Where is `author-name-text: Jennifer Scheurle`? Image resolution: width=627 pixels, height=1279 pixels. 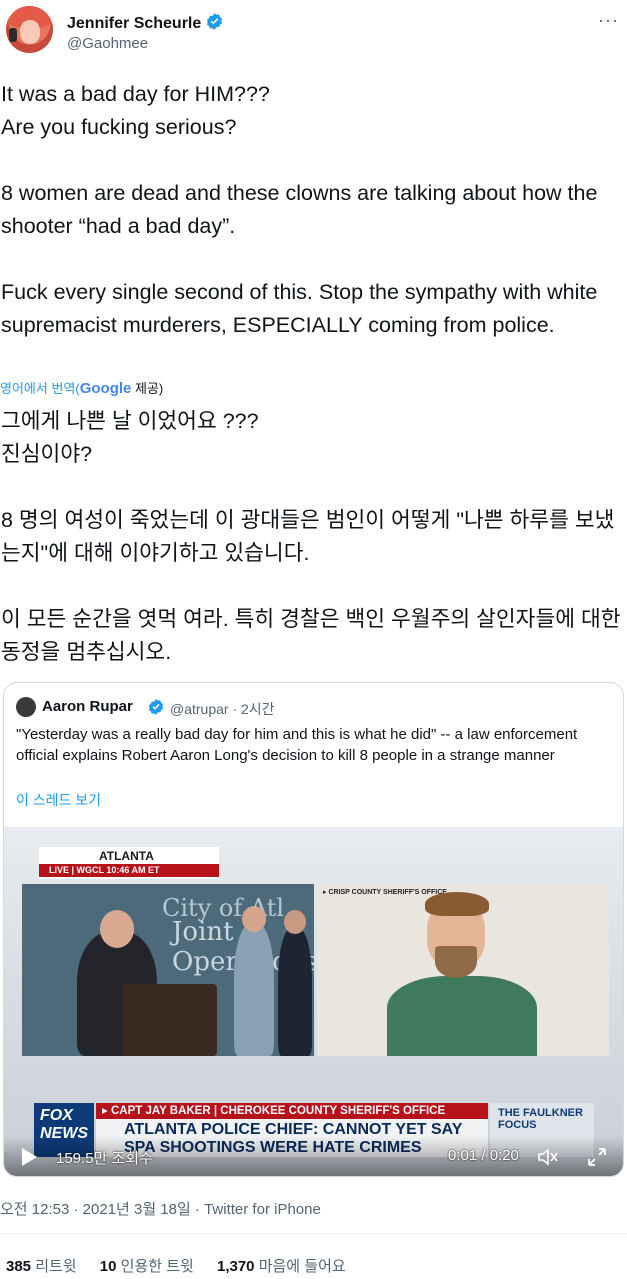 author-name-text: Jennifer Scheurle is located at coordinates (134, 23).